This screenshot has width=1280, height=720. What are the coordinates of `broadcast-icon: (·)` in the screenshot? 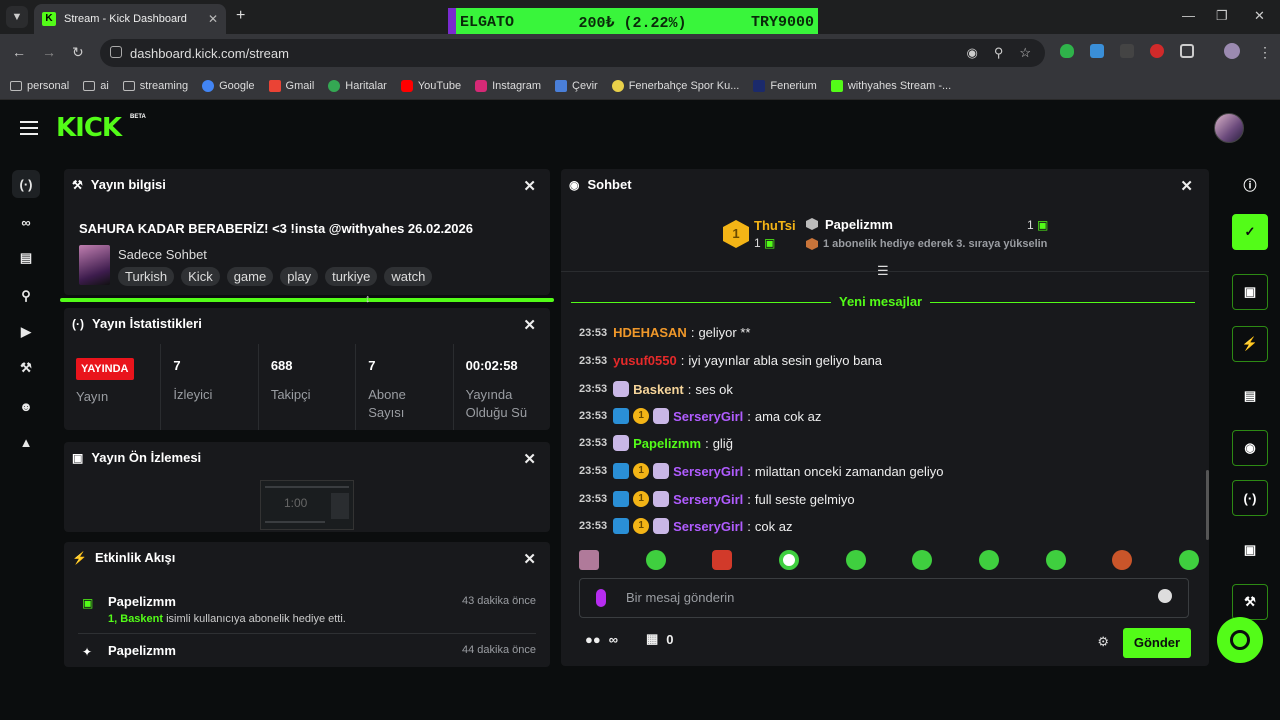 It's located at (1250, 498).